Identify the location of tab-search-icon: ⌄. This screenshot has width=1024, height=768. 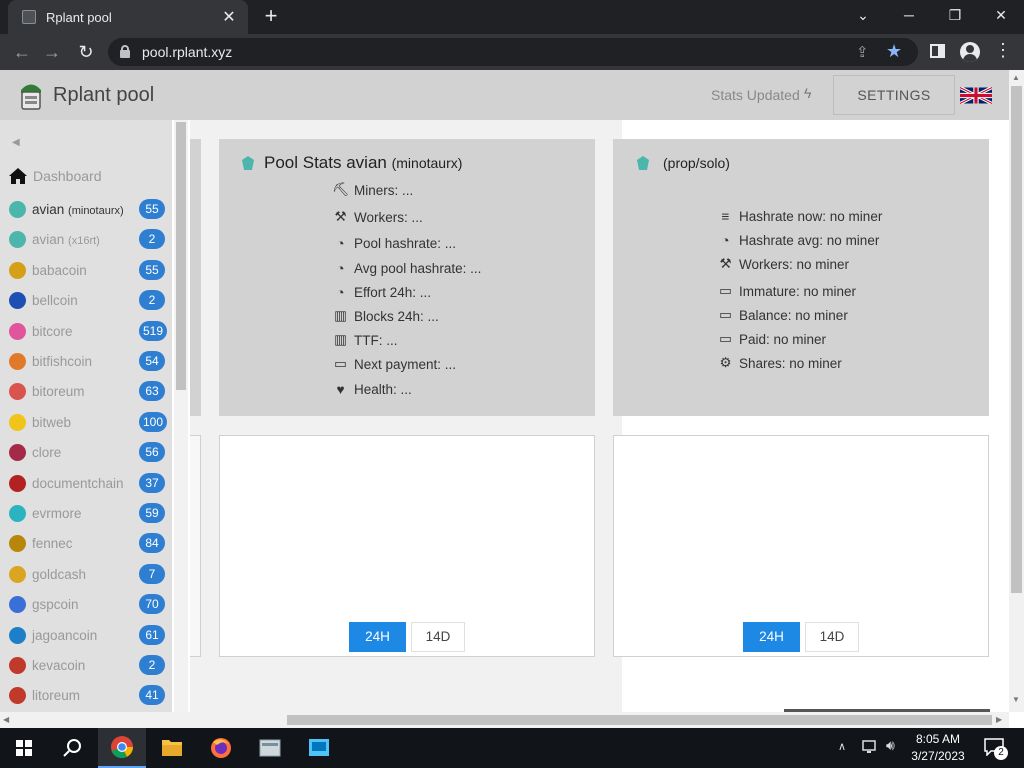
(863, 15).